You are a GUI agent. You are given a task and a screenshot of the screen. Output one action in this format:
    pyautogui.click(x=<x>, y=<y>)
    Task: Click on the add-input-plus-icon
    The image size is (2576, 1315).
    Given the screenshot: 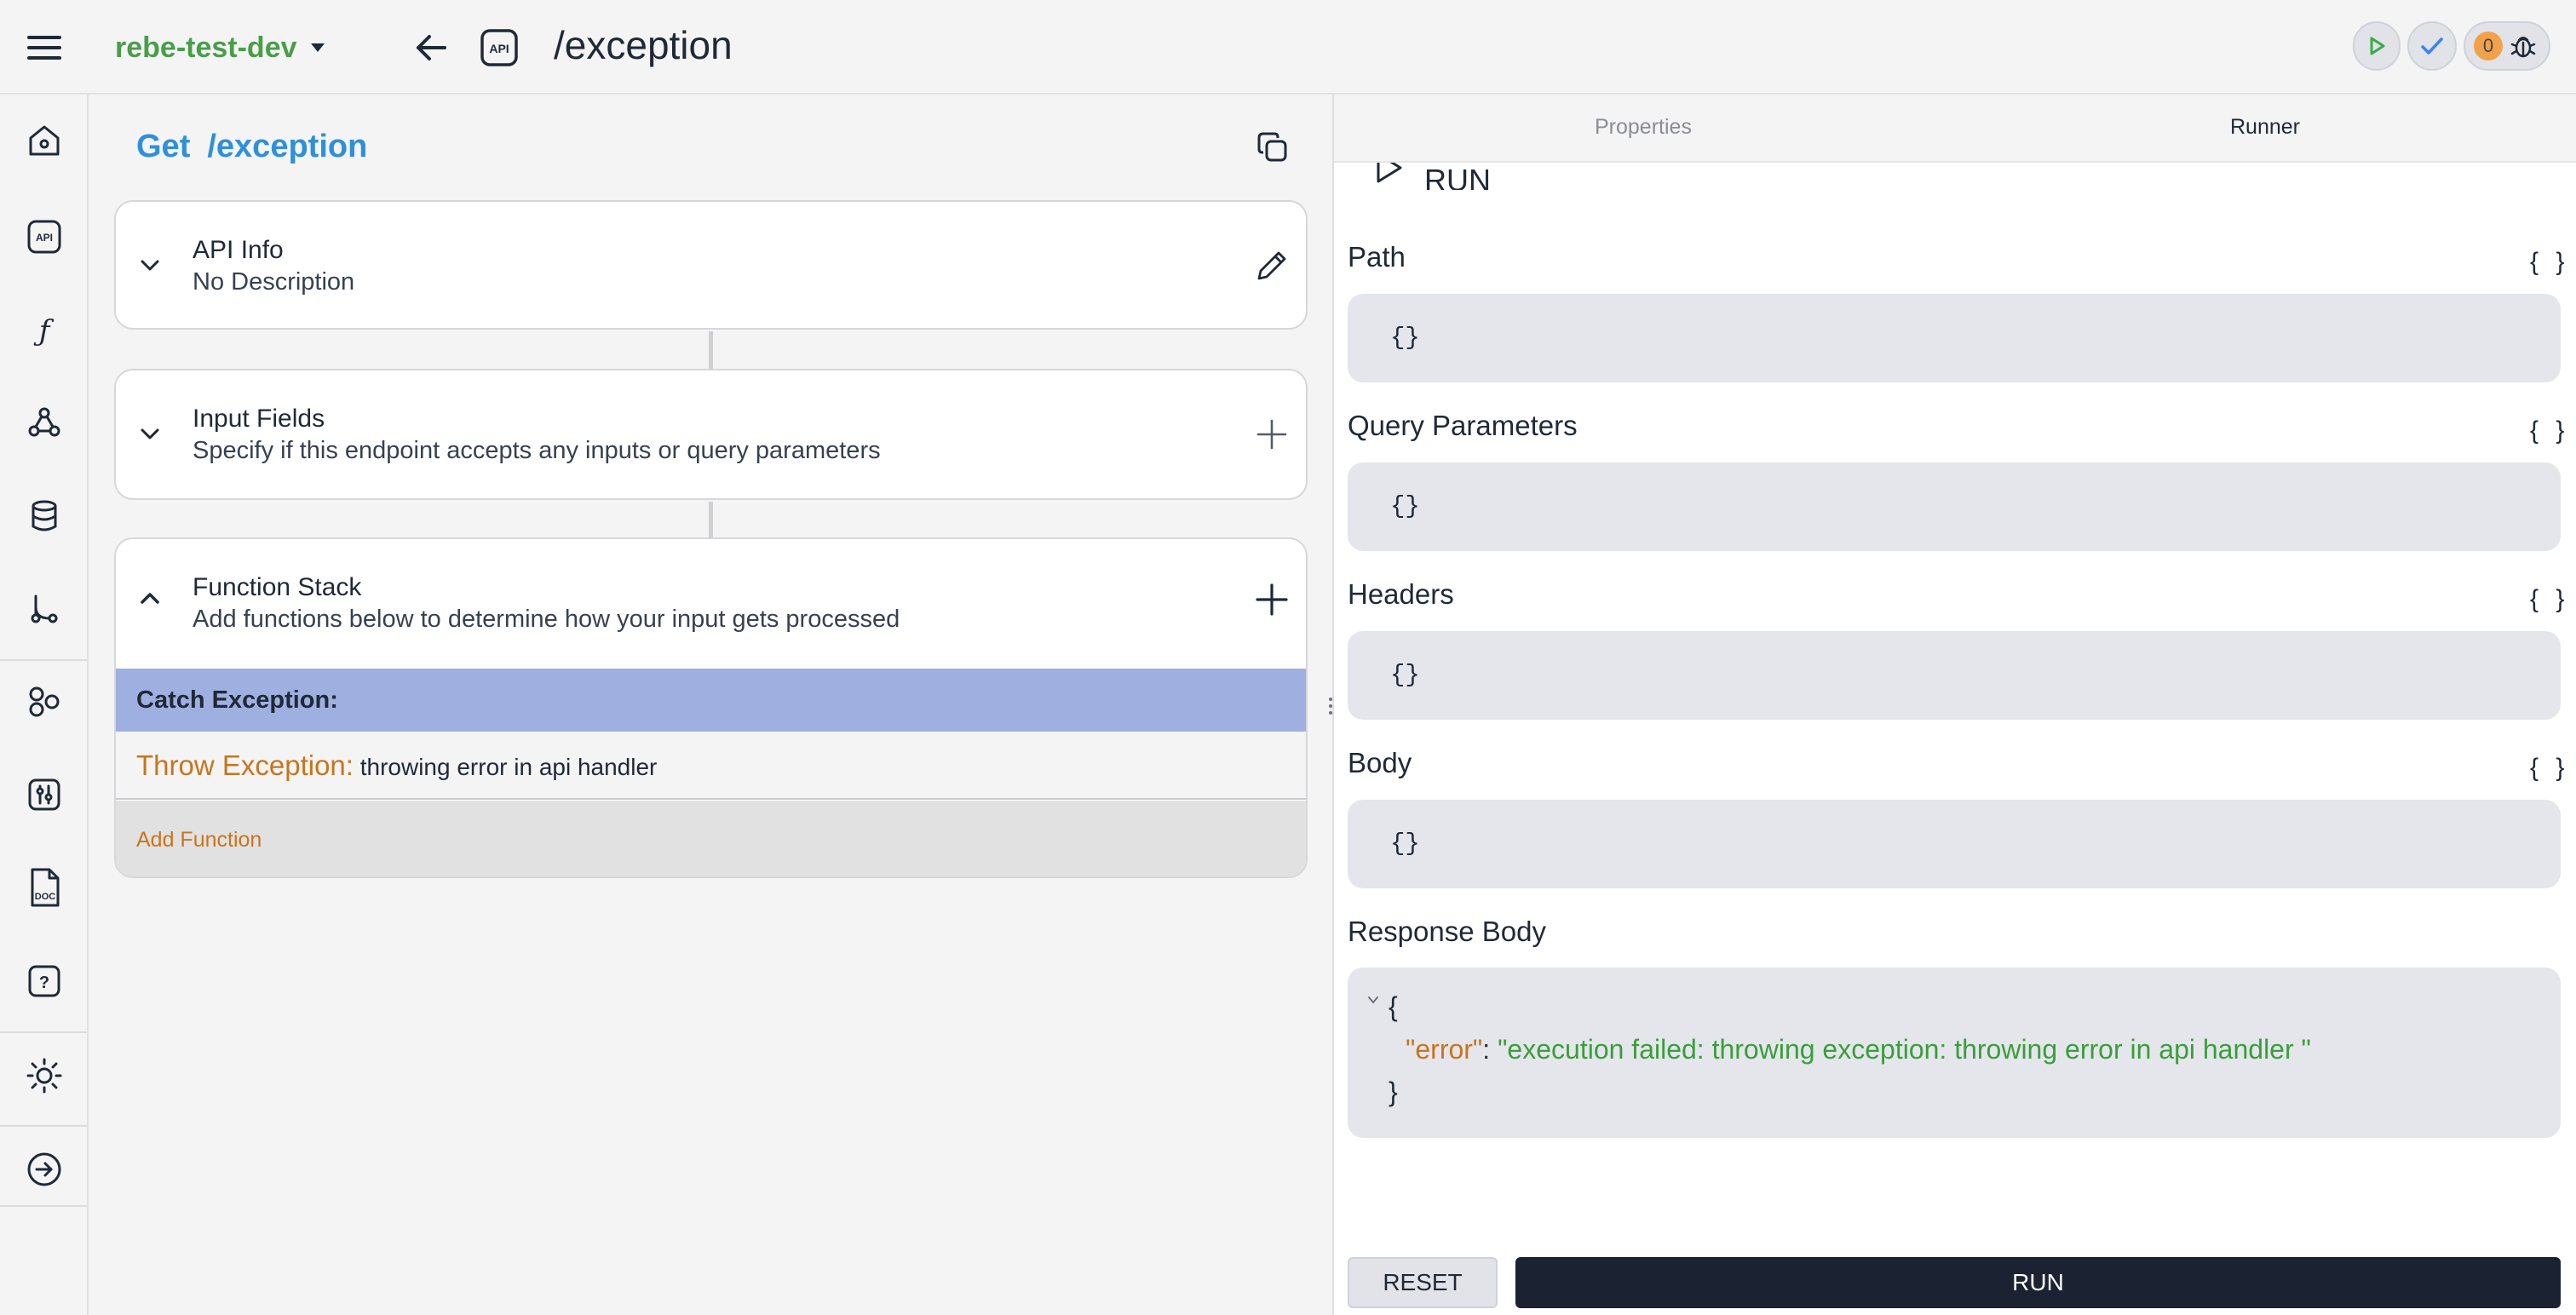 What is the action you would take?
    pyautogui.click(x=1272, y=434)
    